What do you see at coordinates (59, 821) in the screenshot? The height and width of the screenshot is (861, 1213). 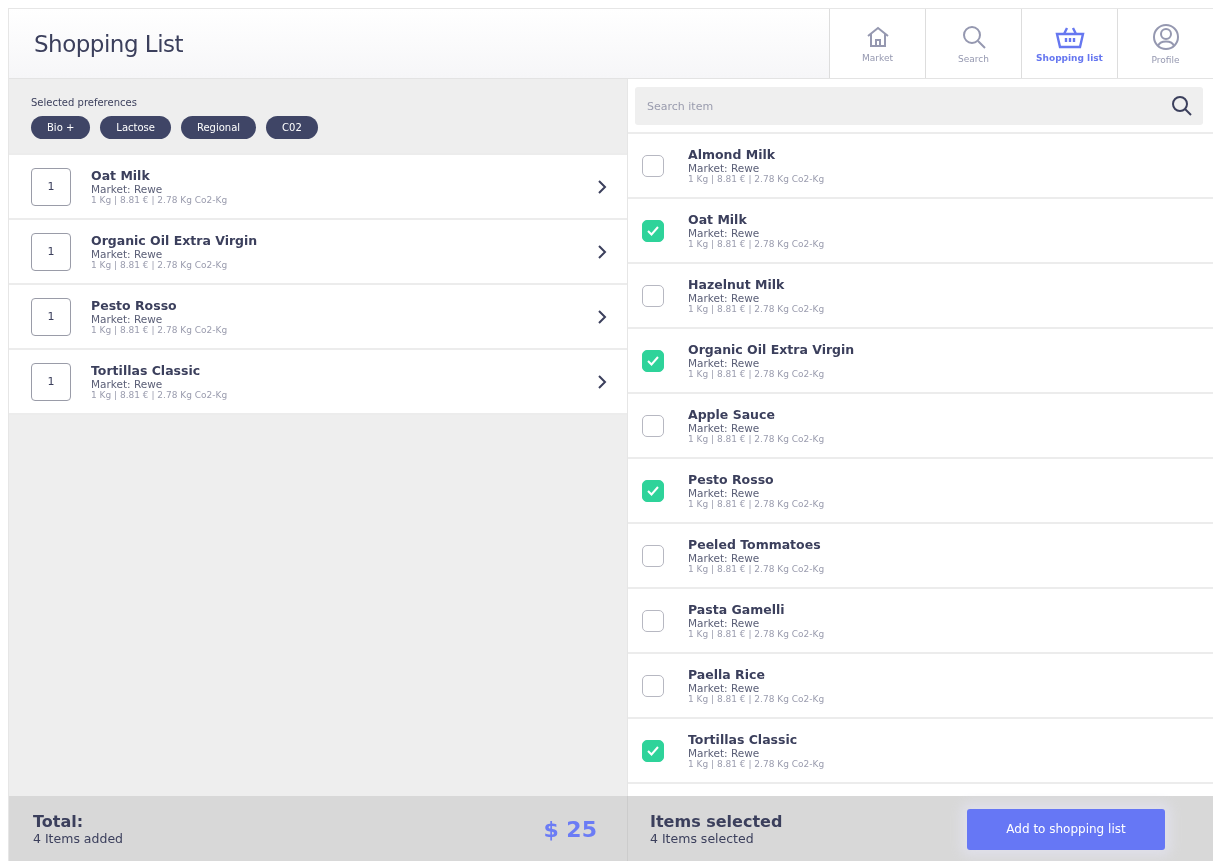 I see `total-label: Total:` at bounding box center [59, 821].